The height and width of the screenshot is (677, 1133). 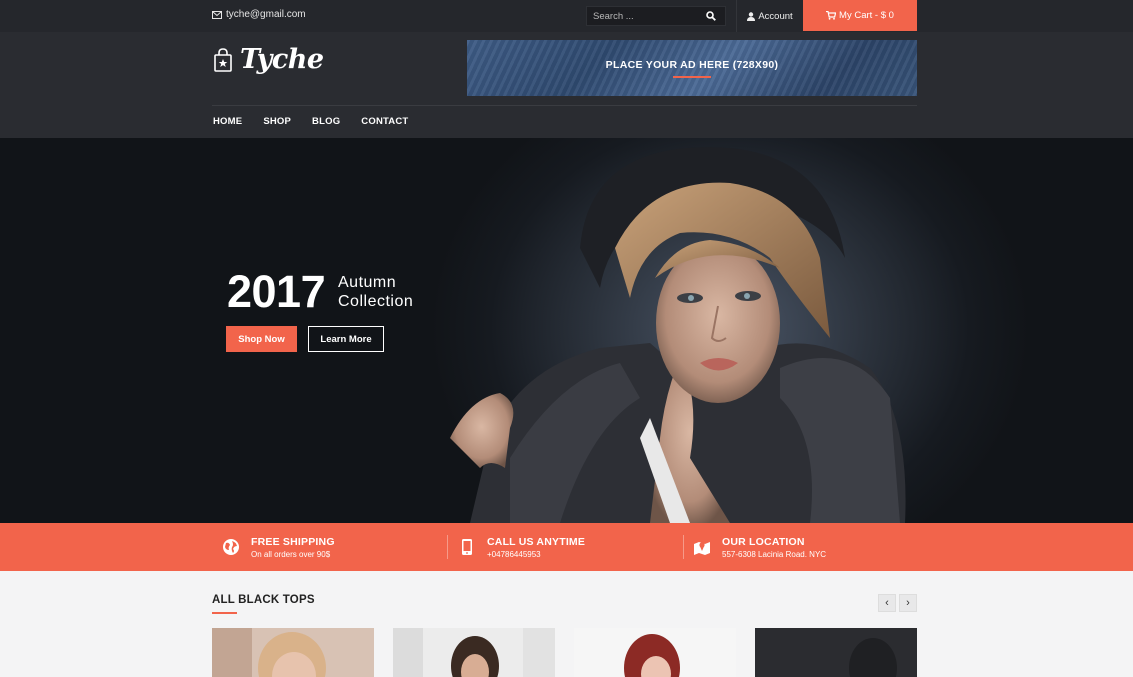 I want to click on feature-title: OUR LOCATION, so click(x=763, y=541).